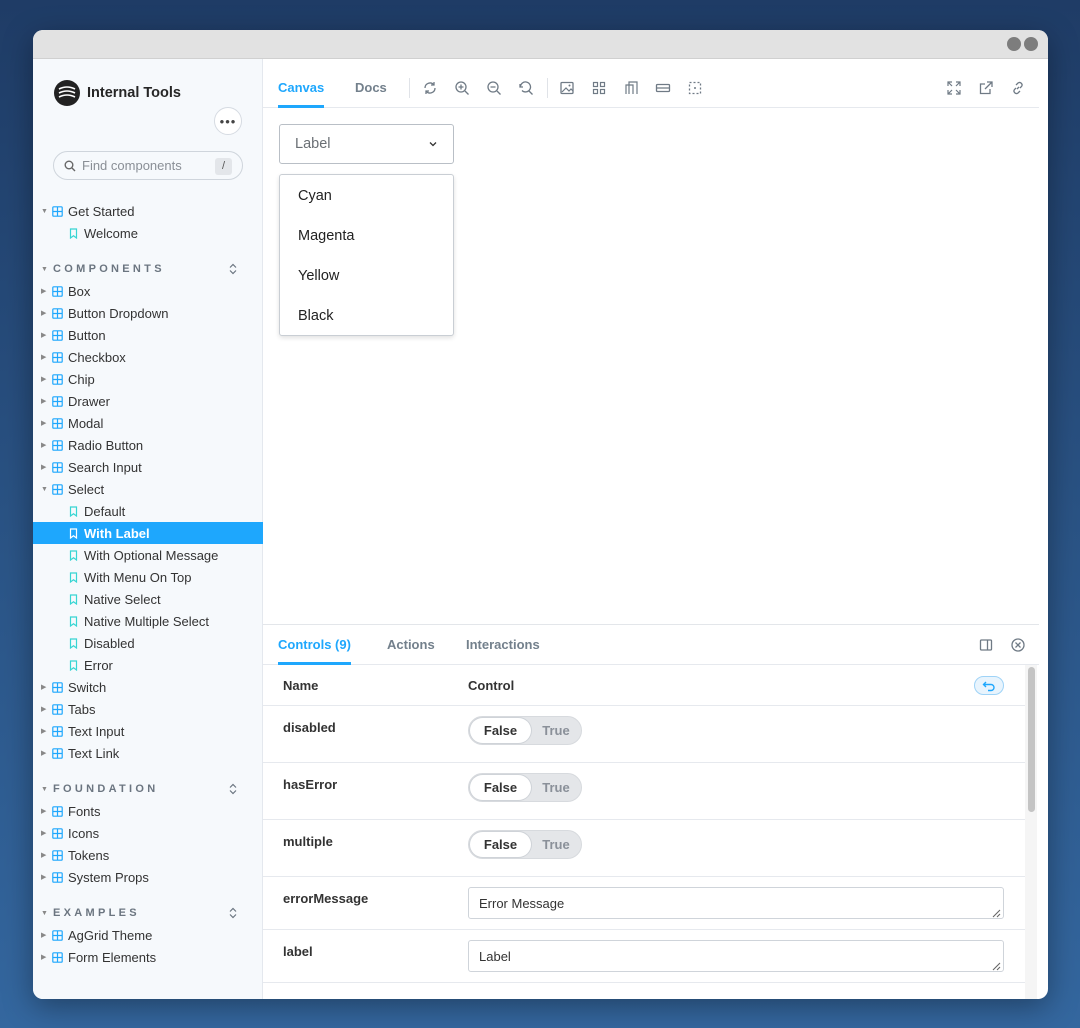 The image size is (1080, 1028). I want to click on copy-link-icon, so click(1018, 88).